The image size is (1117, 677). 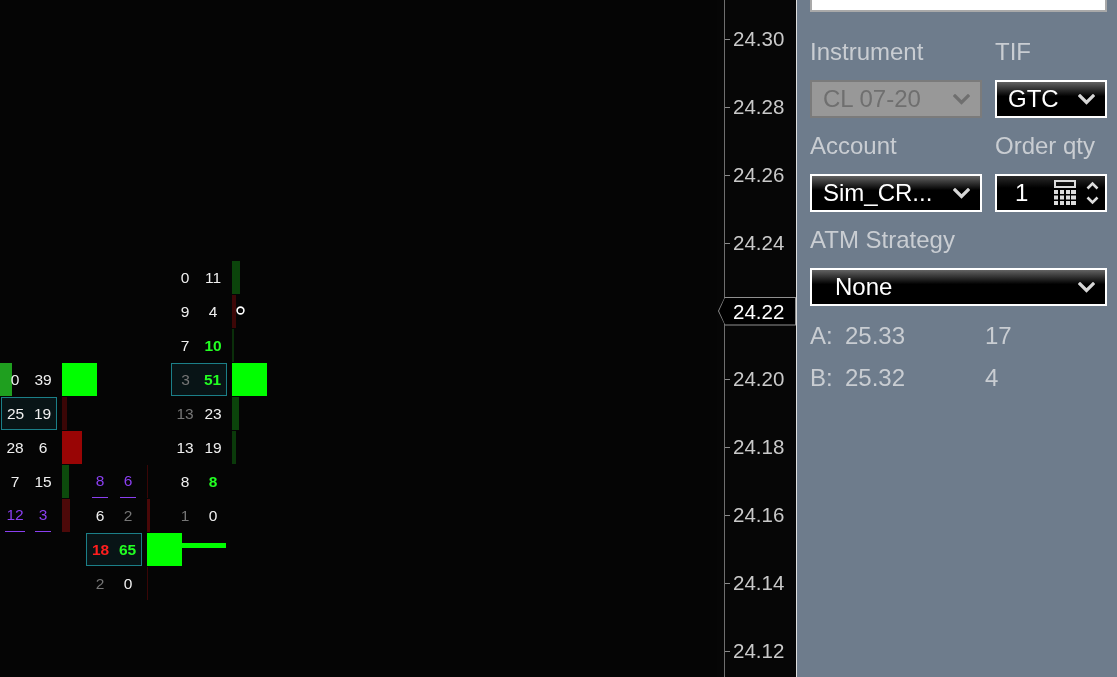 I want to click on price-label: 24.18, so click(x=759, y=447).